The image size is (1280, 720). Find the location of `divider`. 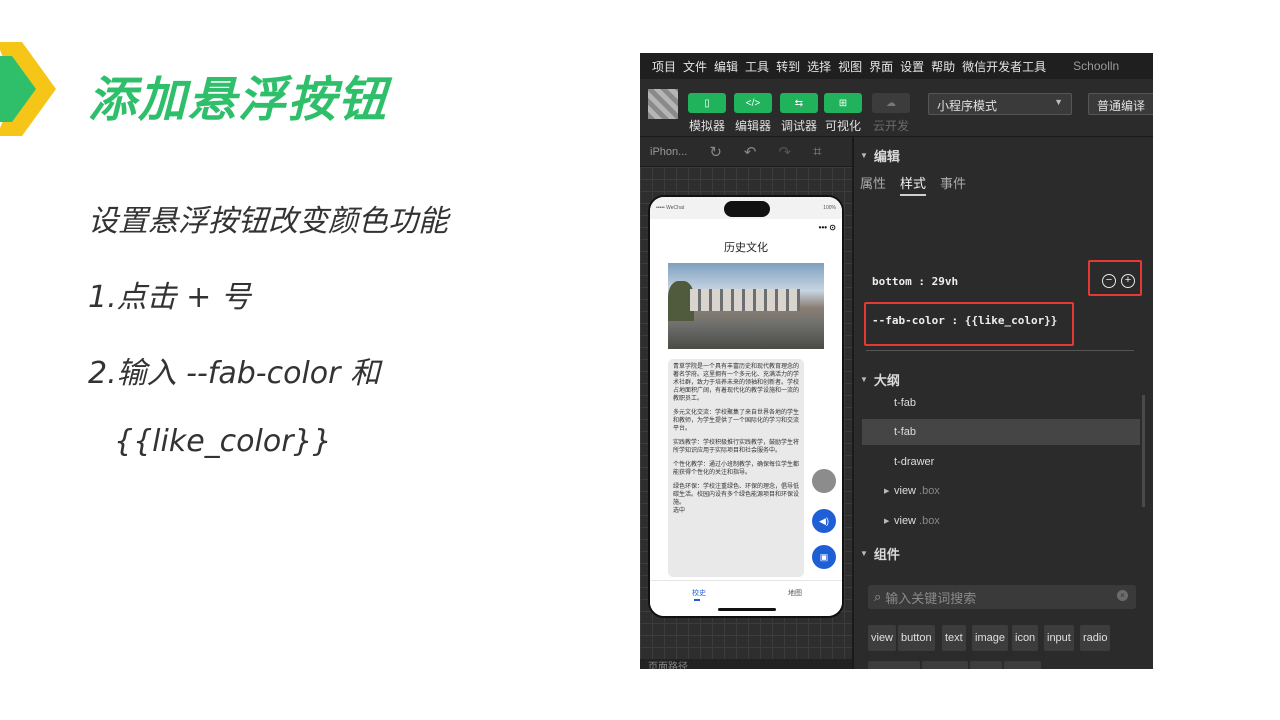

divider is located at coordinates (1000, 350).